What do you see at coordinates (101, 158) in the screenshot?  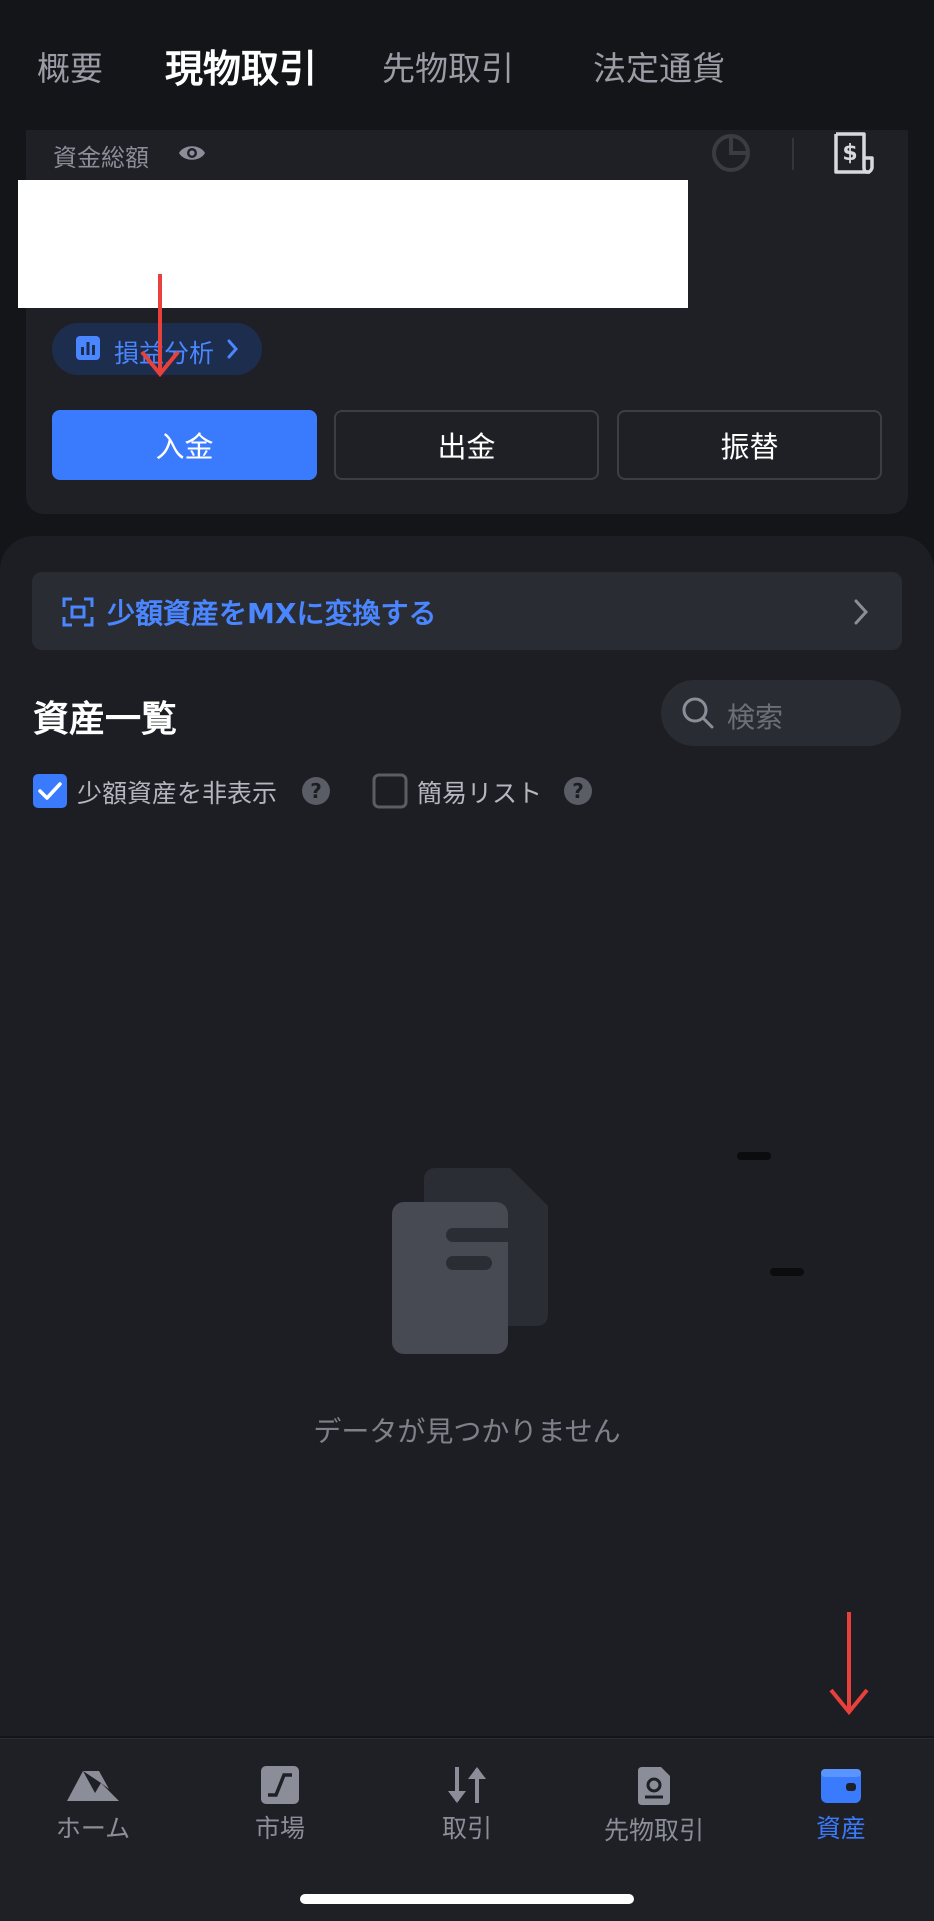 I see `balance-label: 資金総額` at bounding box center [101, 158].